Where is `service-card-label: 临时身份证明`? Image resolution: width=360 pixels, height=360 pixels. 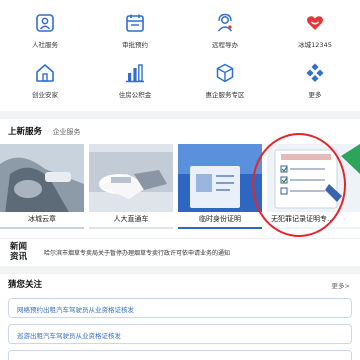
service-card-label: 临时身份证明 is located at coordinates (220, 219).